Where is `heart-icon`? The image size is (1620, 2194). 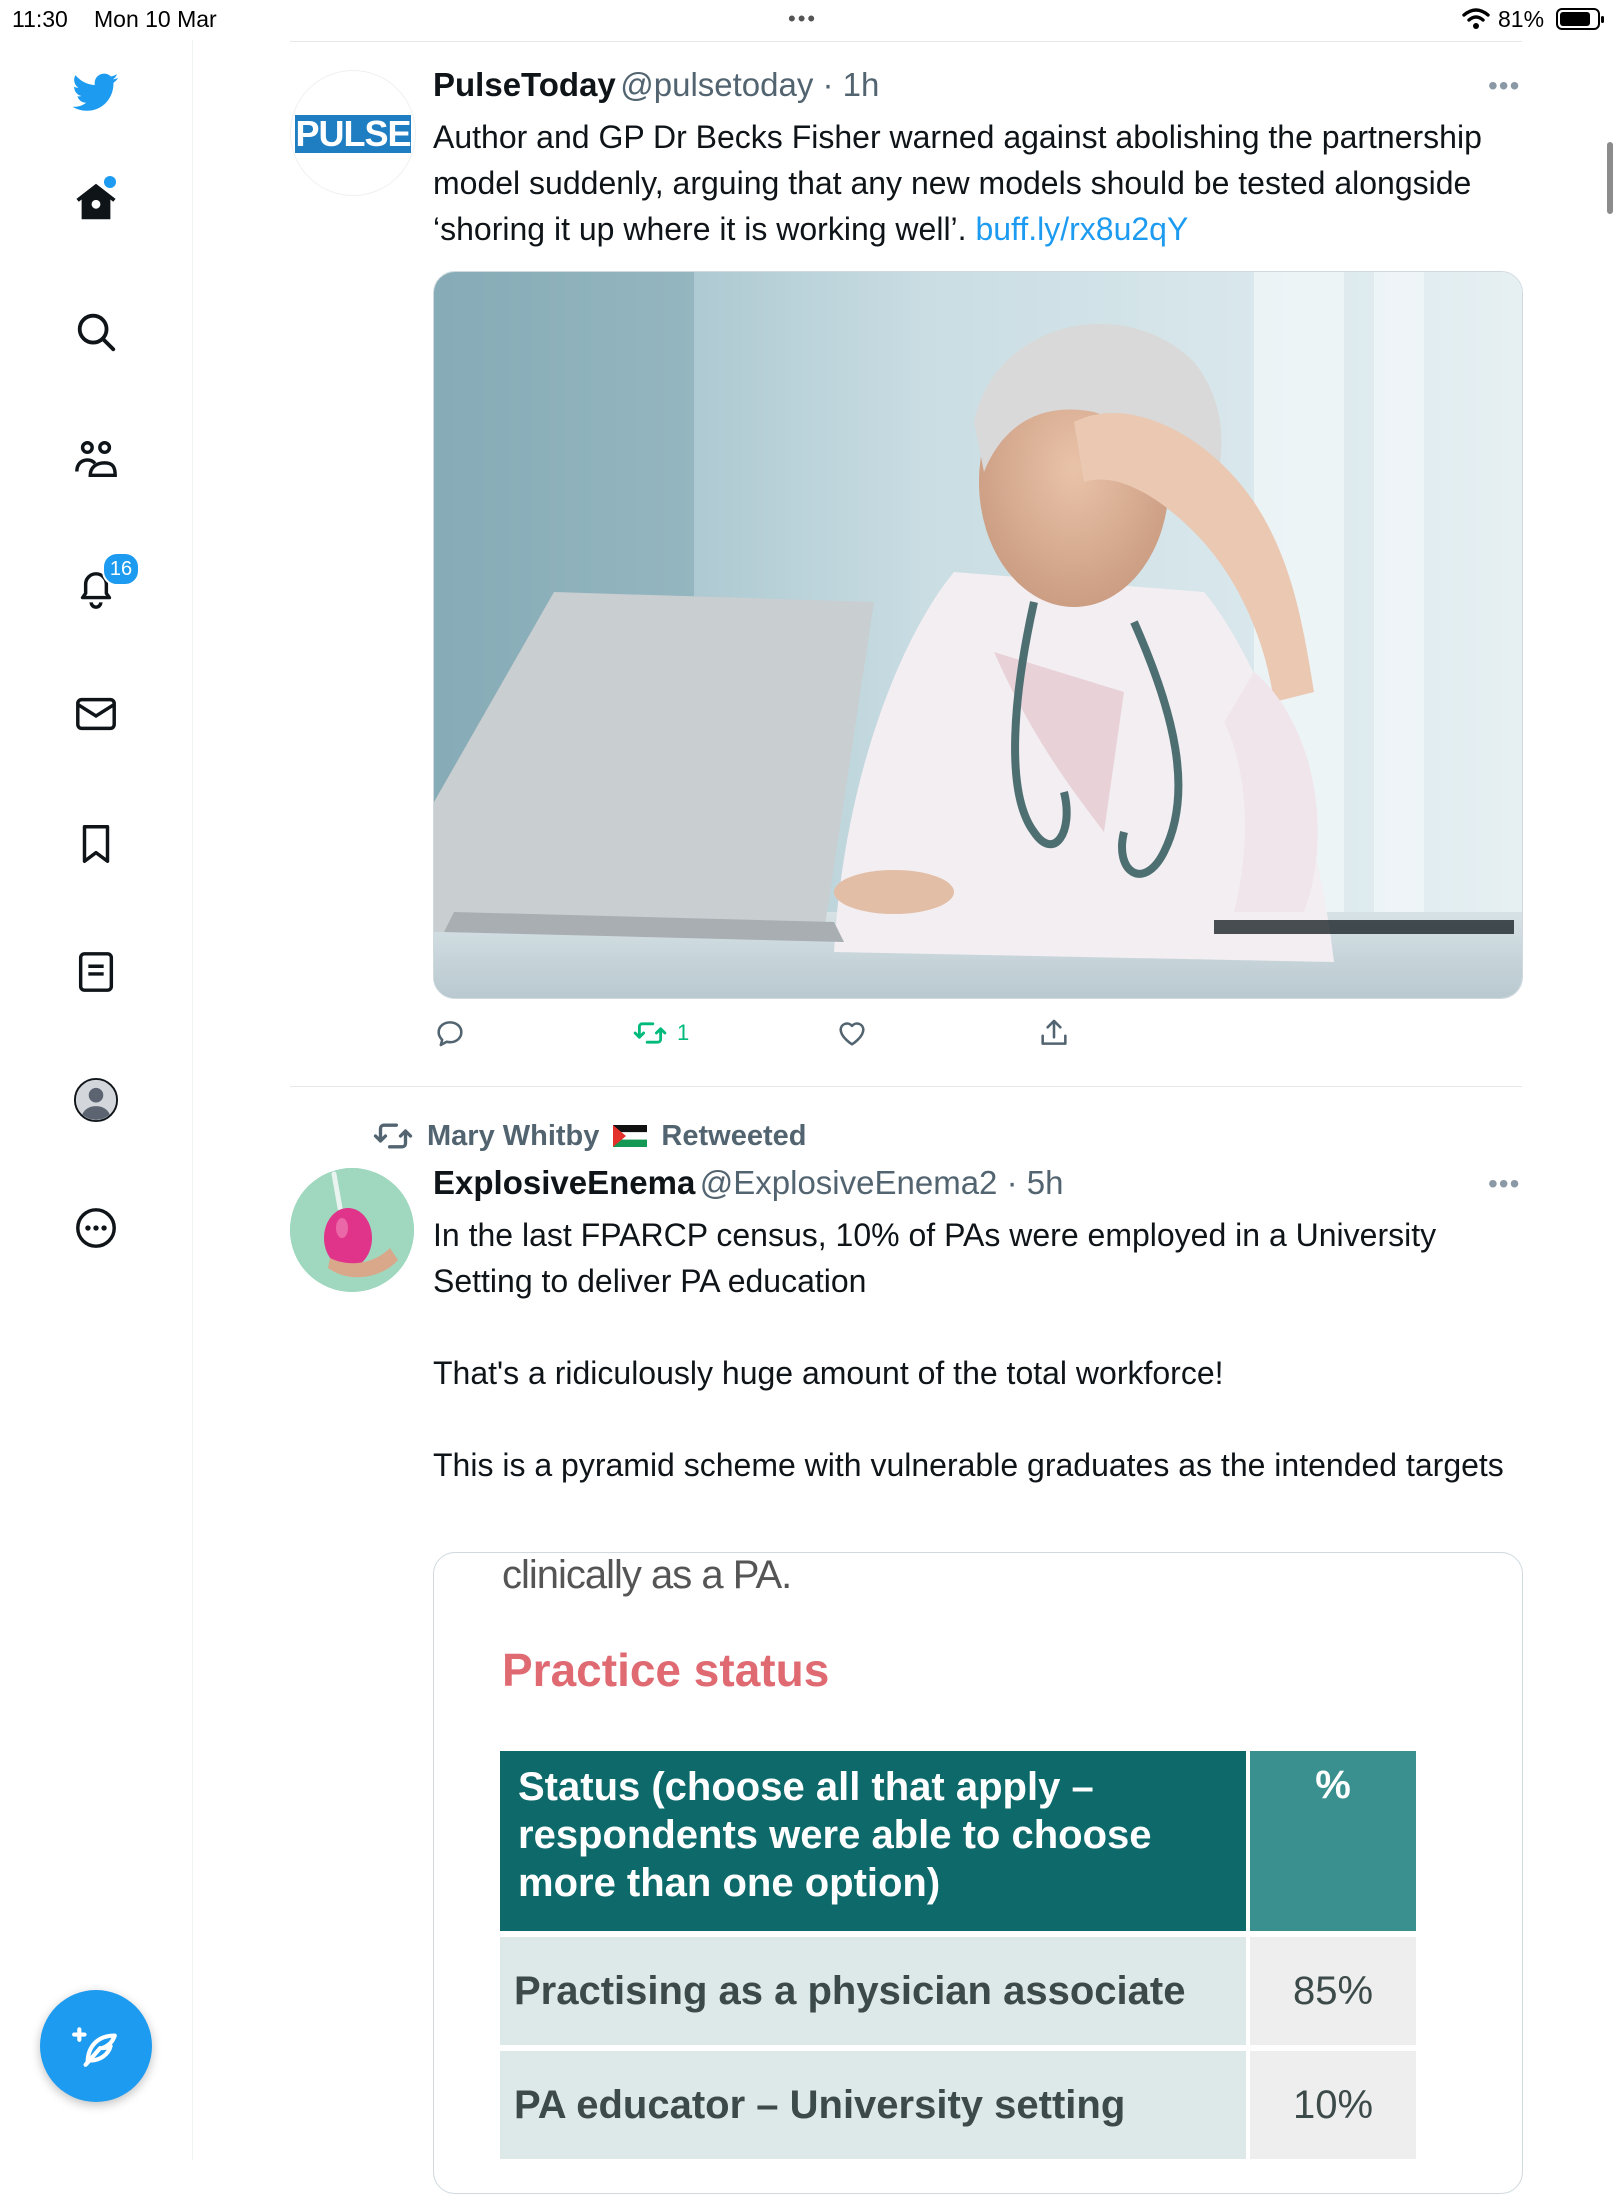
heart-icon is located at coordinates (852, 1034).